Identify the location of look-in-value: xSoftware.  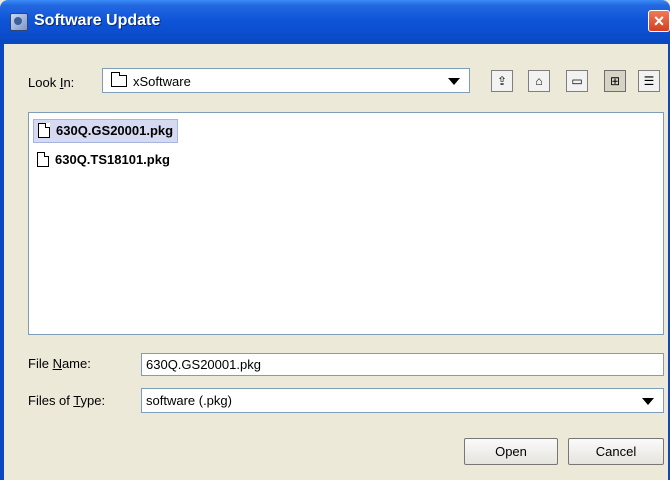
(162, 81).